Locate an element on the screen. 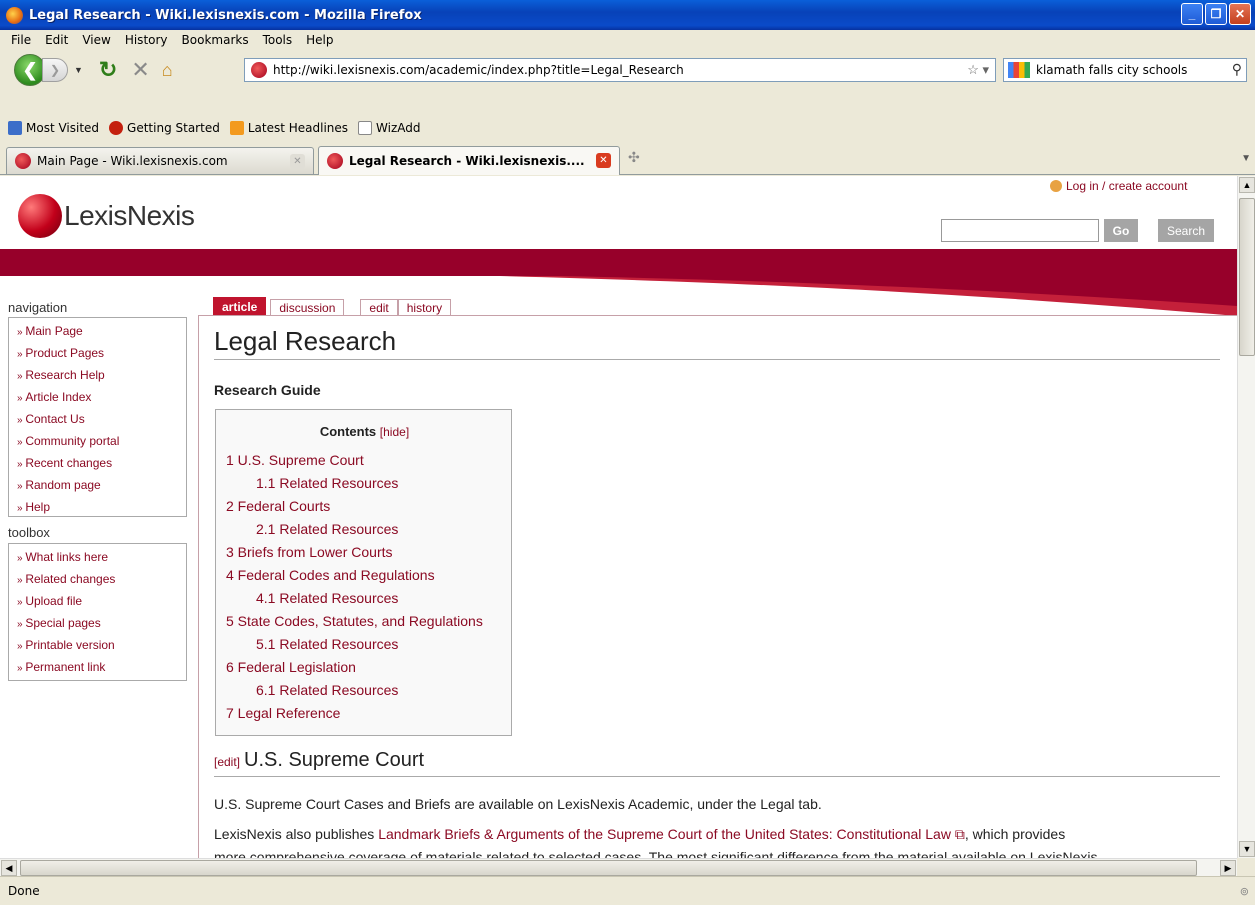 Image resolution: width=1255 pixels, height=905 pixels. menu-edit: Edit is located at coordinates (56, 40).